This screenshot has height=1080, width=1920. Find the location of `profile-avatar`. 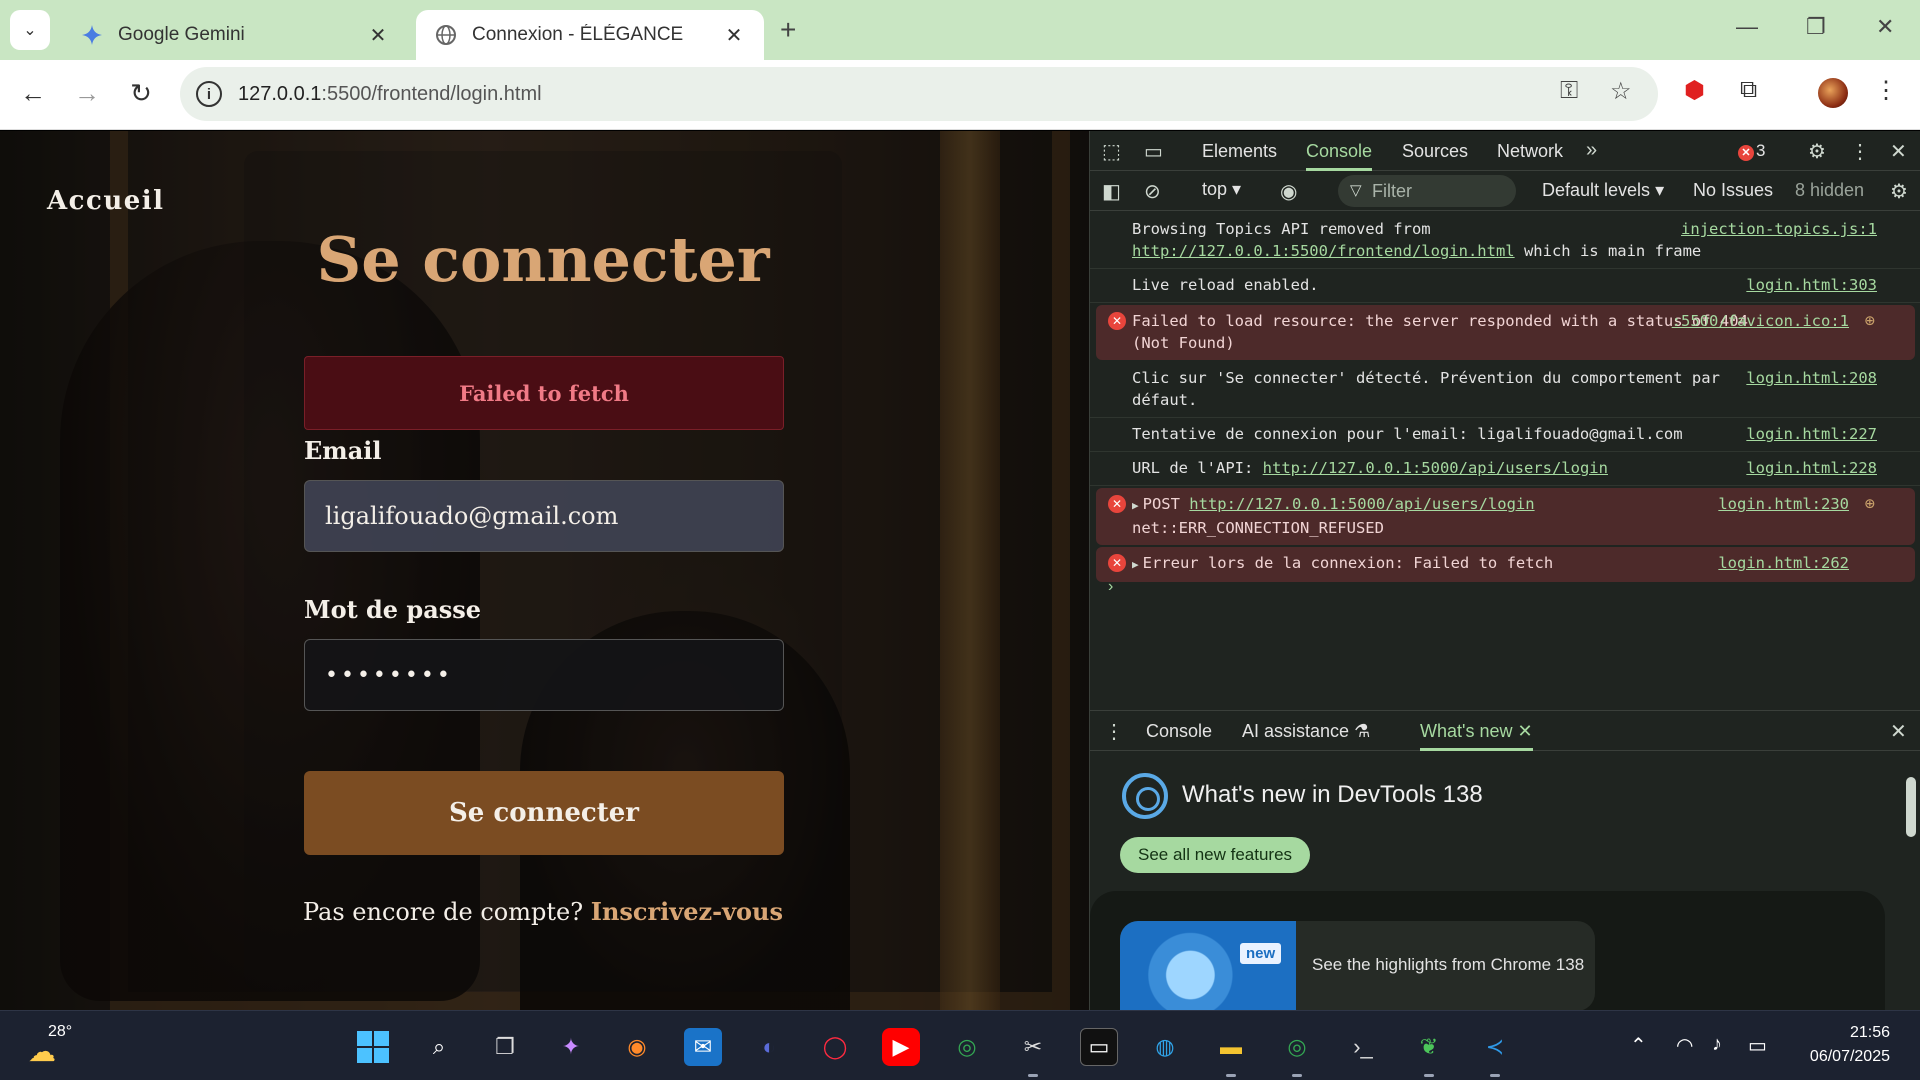

profile-avatar is located at coordinates (1833, 93).